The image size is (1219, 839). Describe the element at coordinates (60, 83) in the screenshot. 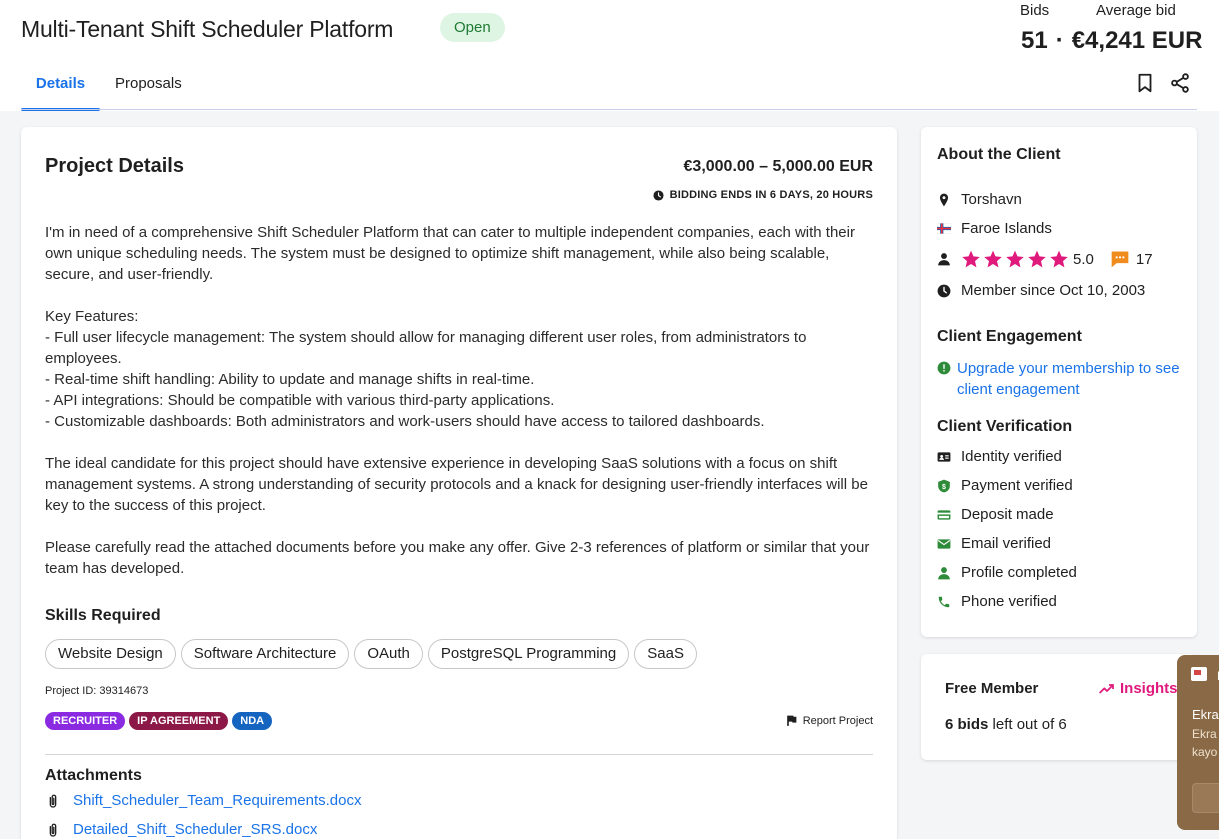

I see `tab-details-label: Details` at that location.